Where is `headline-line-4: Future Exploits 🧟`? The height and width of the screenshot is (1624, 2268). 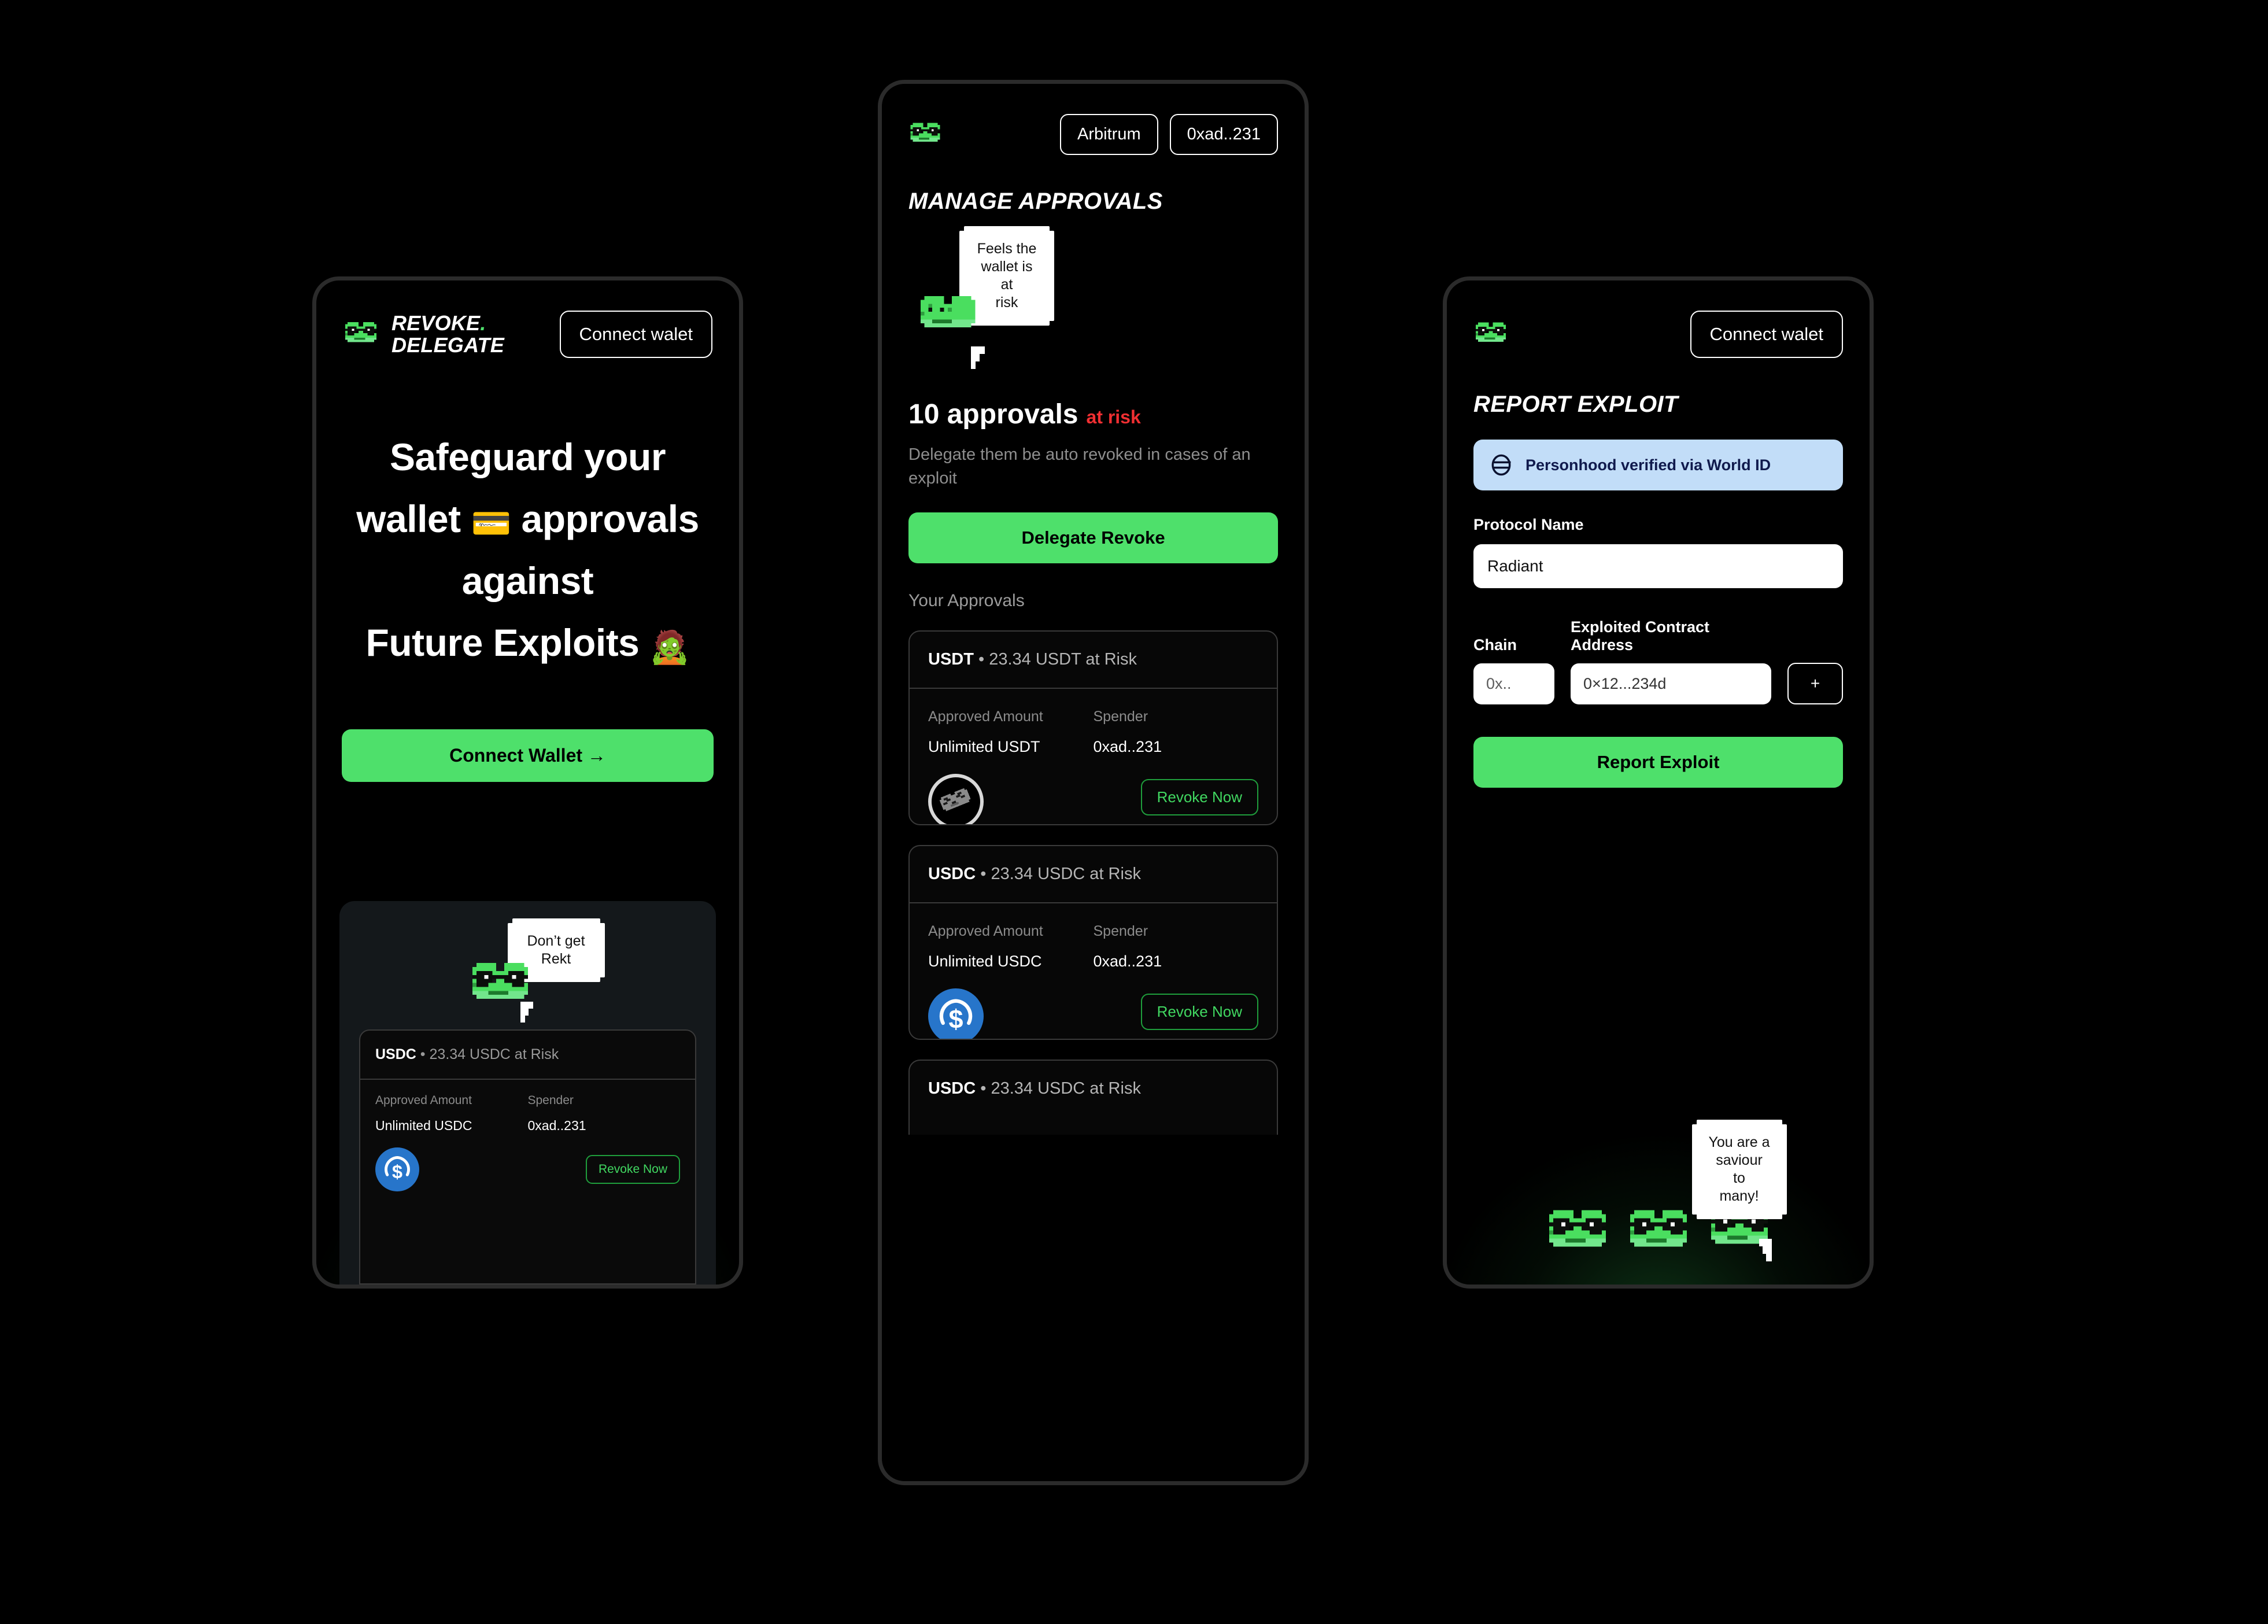
headline-line-4: Future Exploits 🧟 is located at coordinates (528, 643).